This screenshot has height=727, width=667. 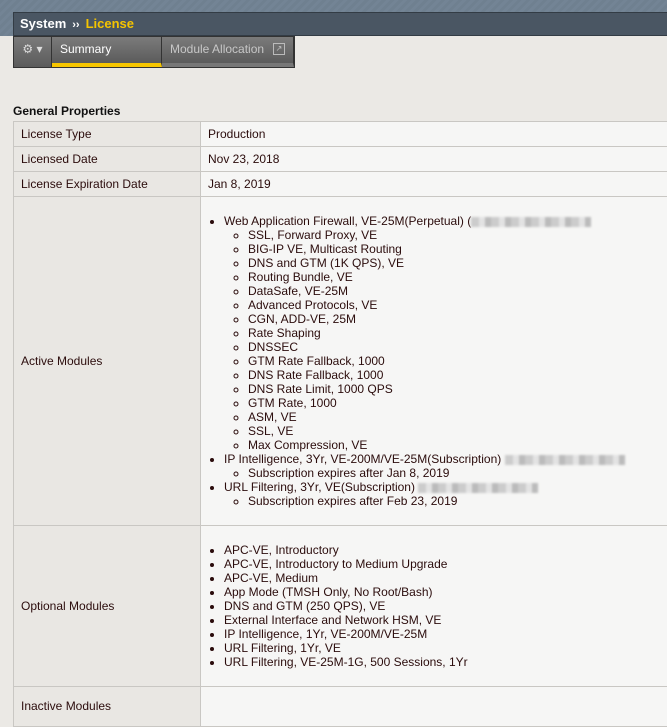 I want to click on list-item: Routing Bundle, VE, so click(x=456, y=277).